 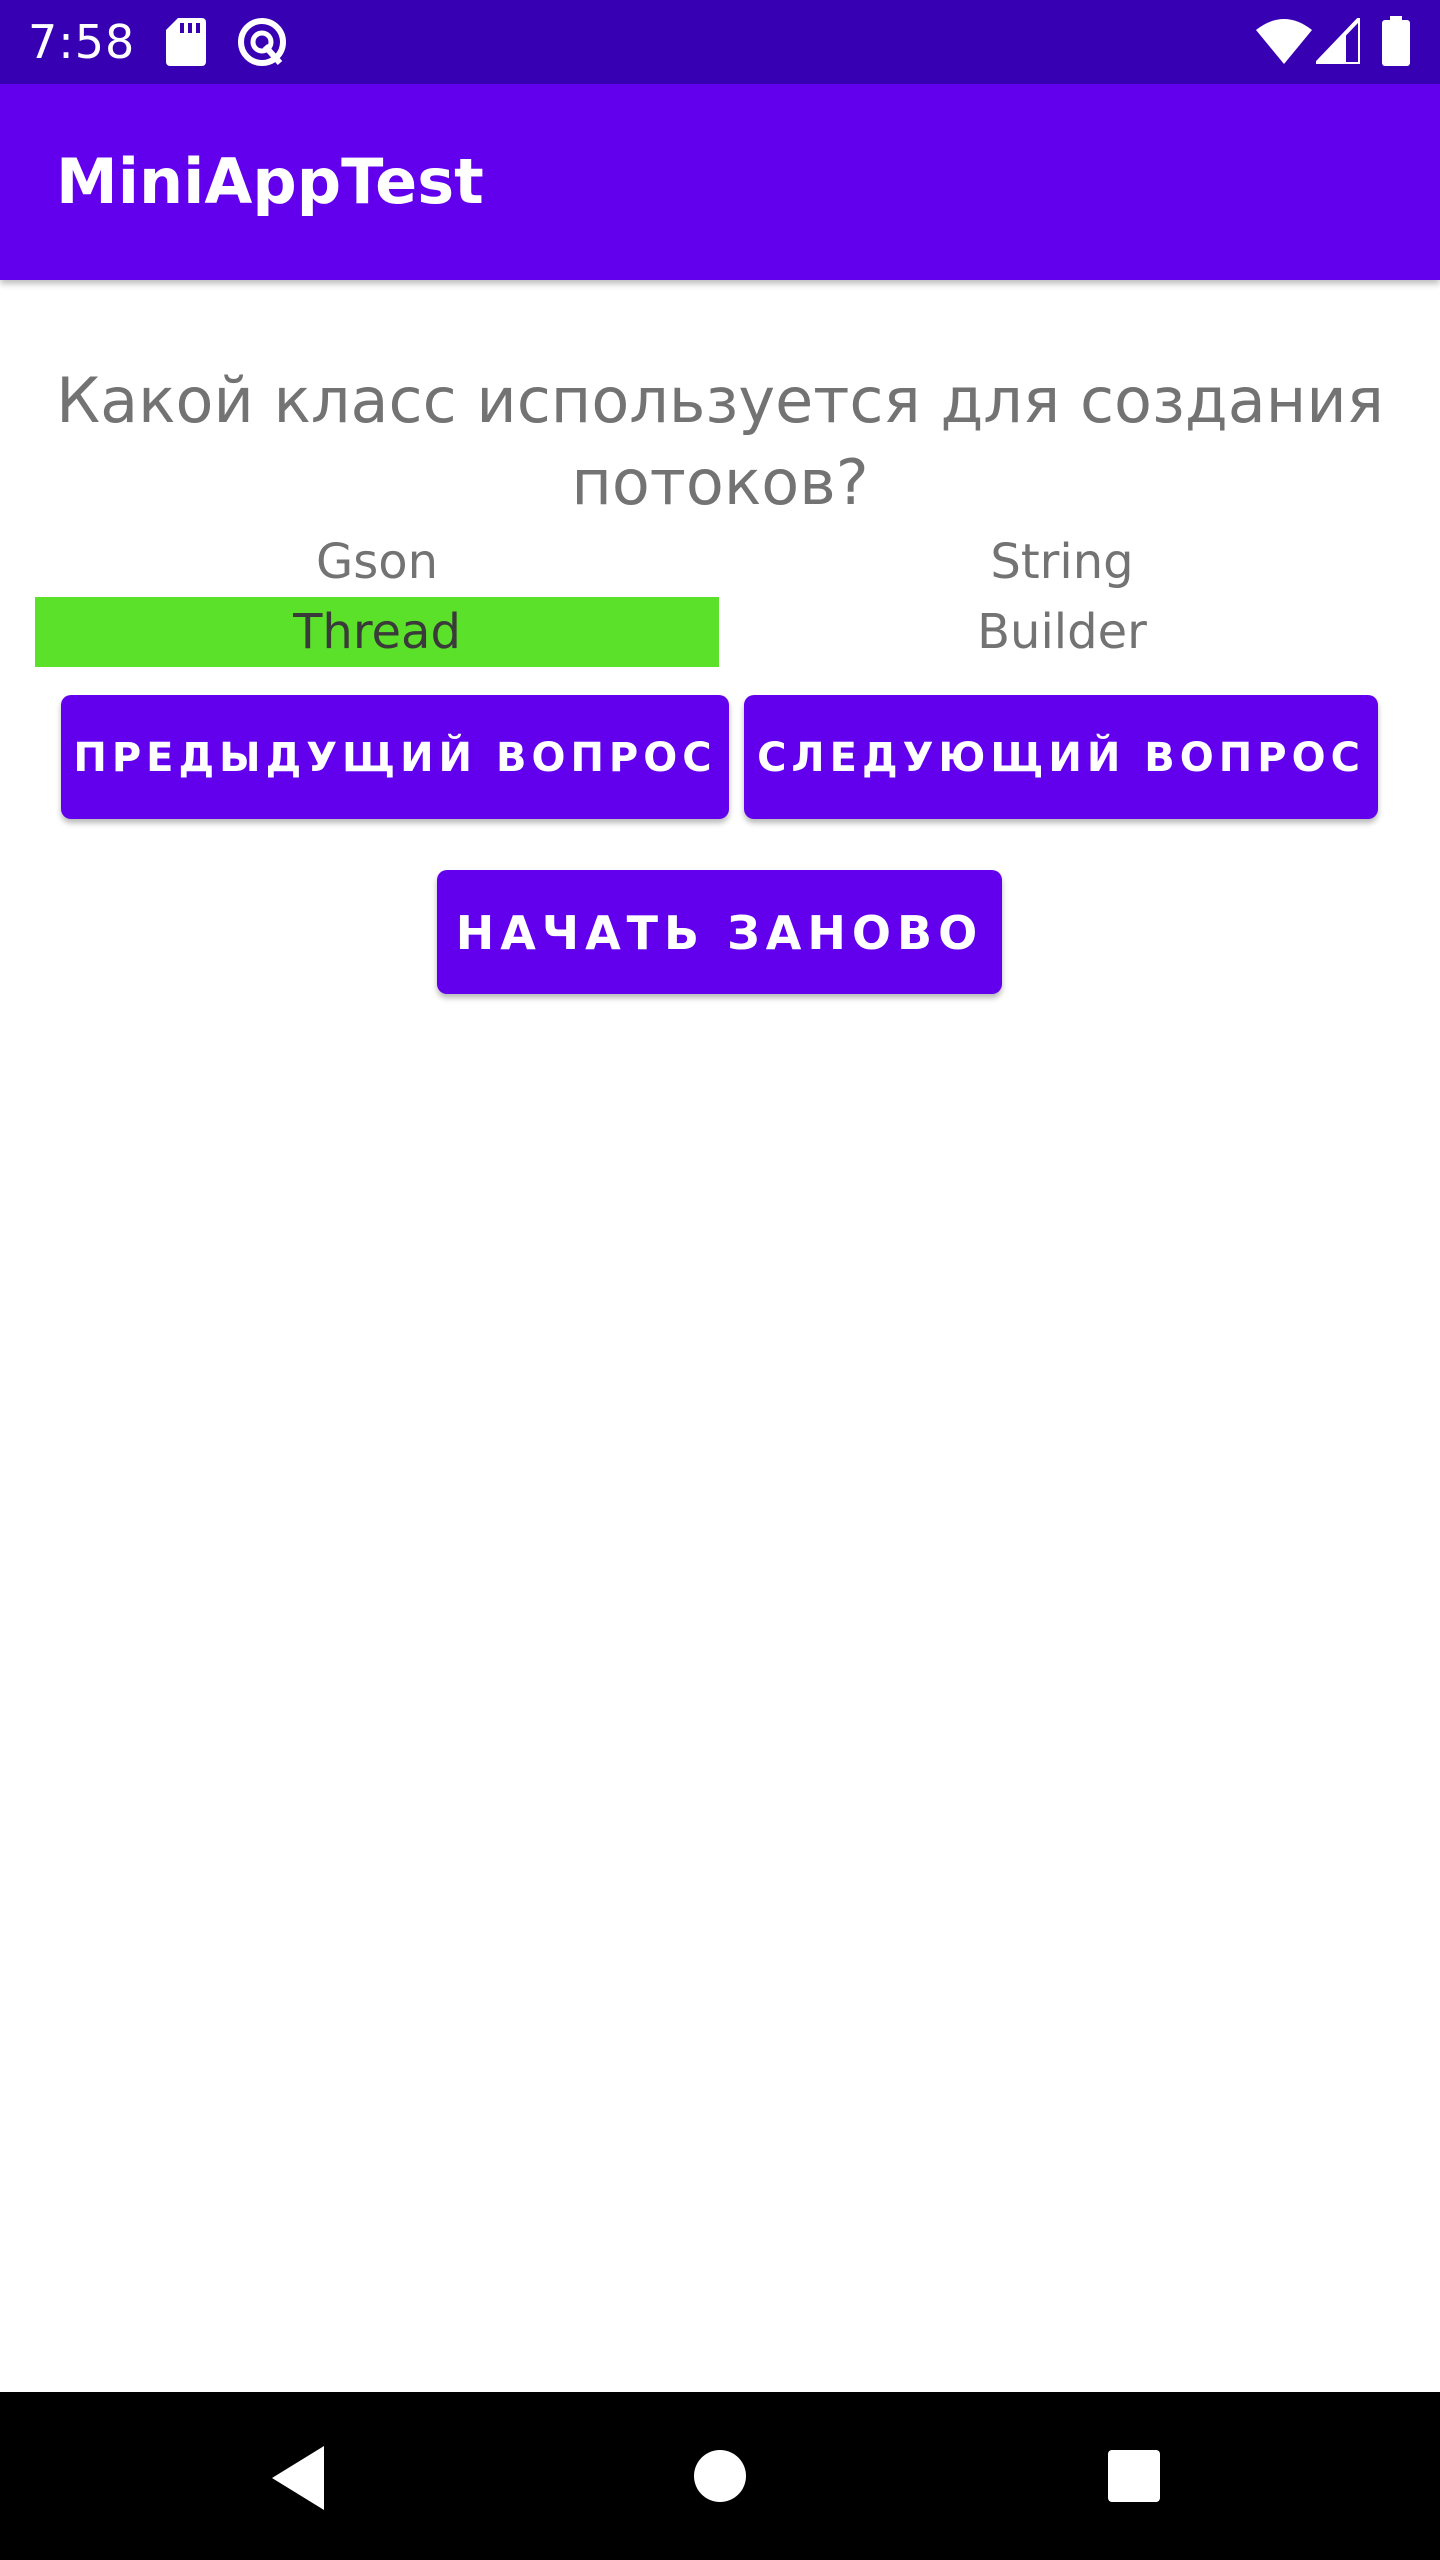 What do you see at coordinates (1061, 757) in the screenshot?
I see `next-question-button: СЛЕДУЮЩИЙ ВОПРОС` at bounding box center [1061, 757].